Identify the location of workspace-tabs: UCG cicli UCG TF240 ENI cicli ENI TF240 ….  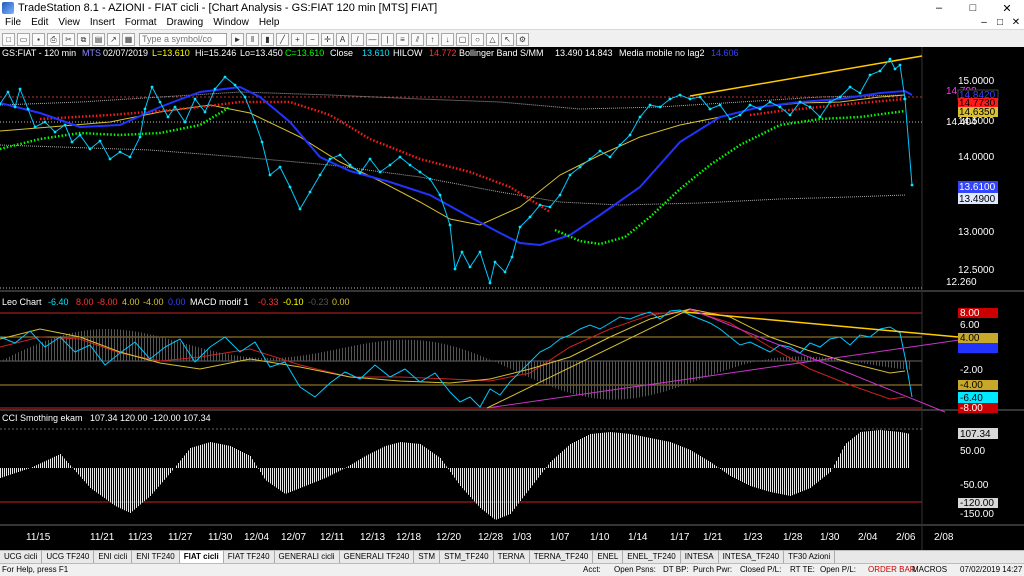
(512, 556).